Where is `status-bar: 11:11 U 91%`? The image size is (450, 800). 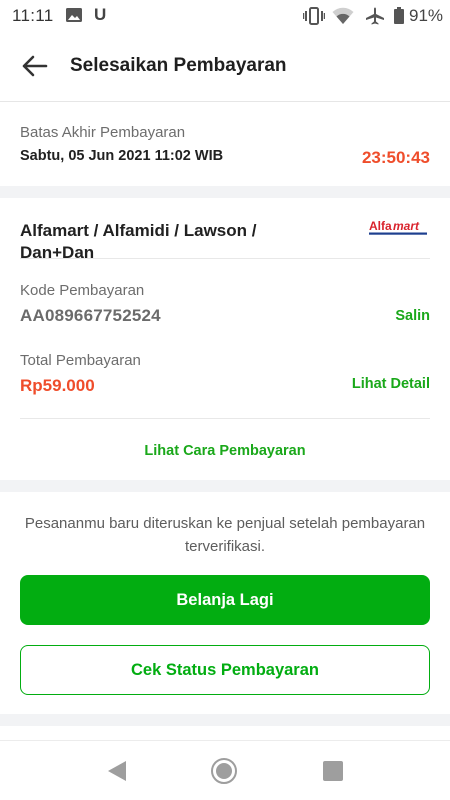 status-bar: 11:11 U 91% is located at coordinates (225, 16).